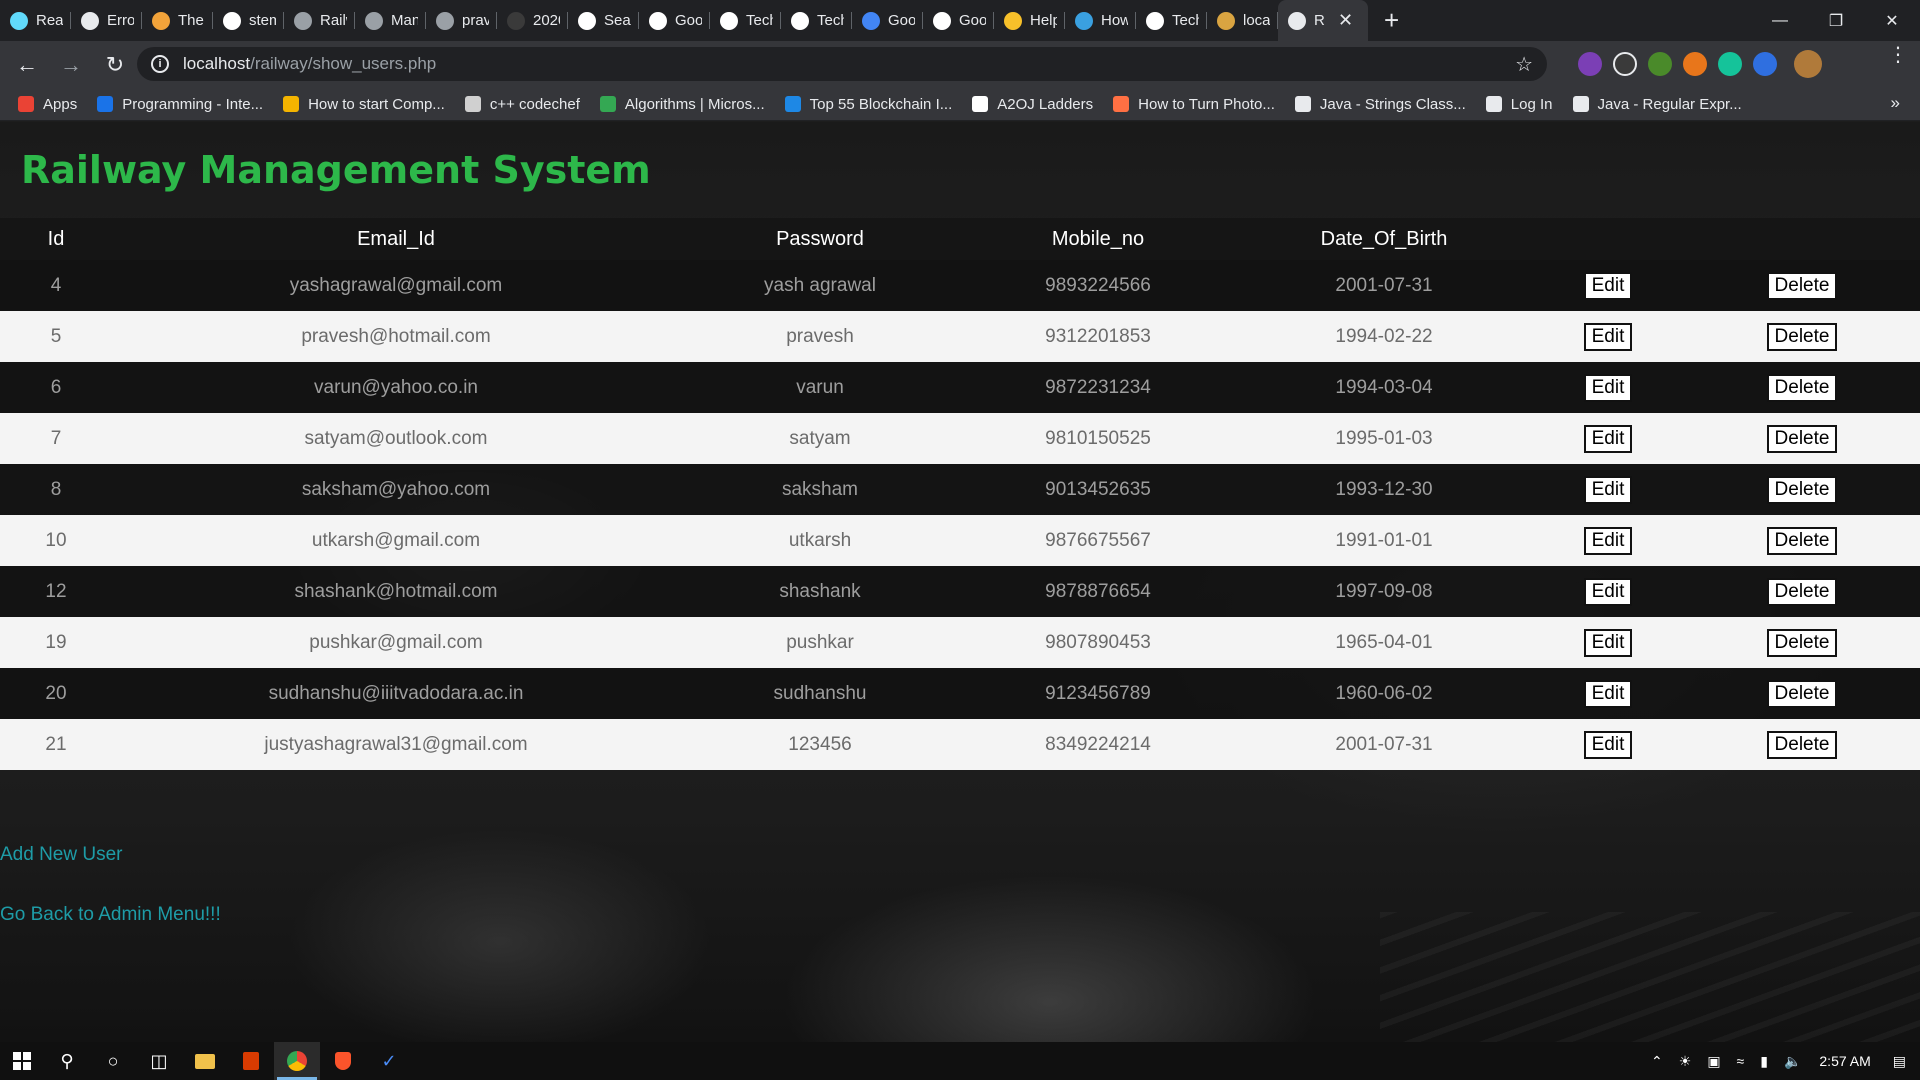  Describe the element at coordinates (319, 20) in the screenshot. I see `browser-tab: Railw` at that location.